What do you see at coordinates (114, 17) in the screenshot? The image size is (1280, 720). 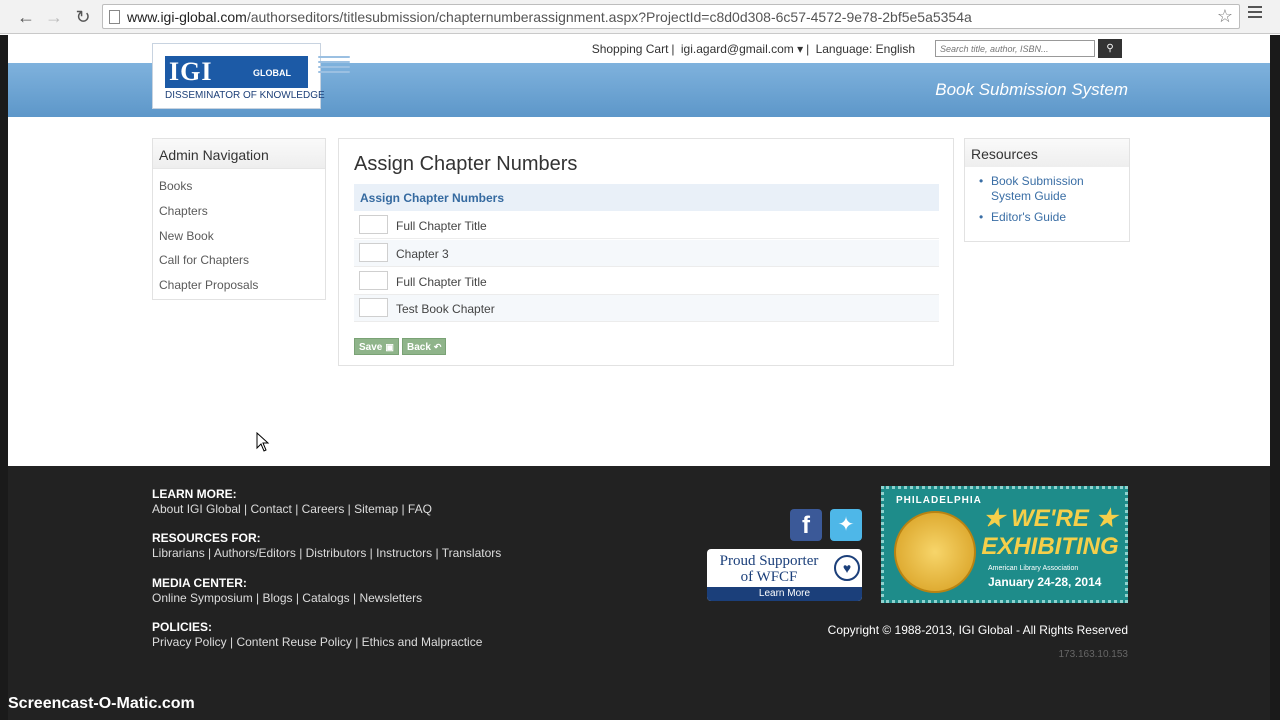 I see `page-icon` at bounding box center [114, 17].